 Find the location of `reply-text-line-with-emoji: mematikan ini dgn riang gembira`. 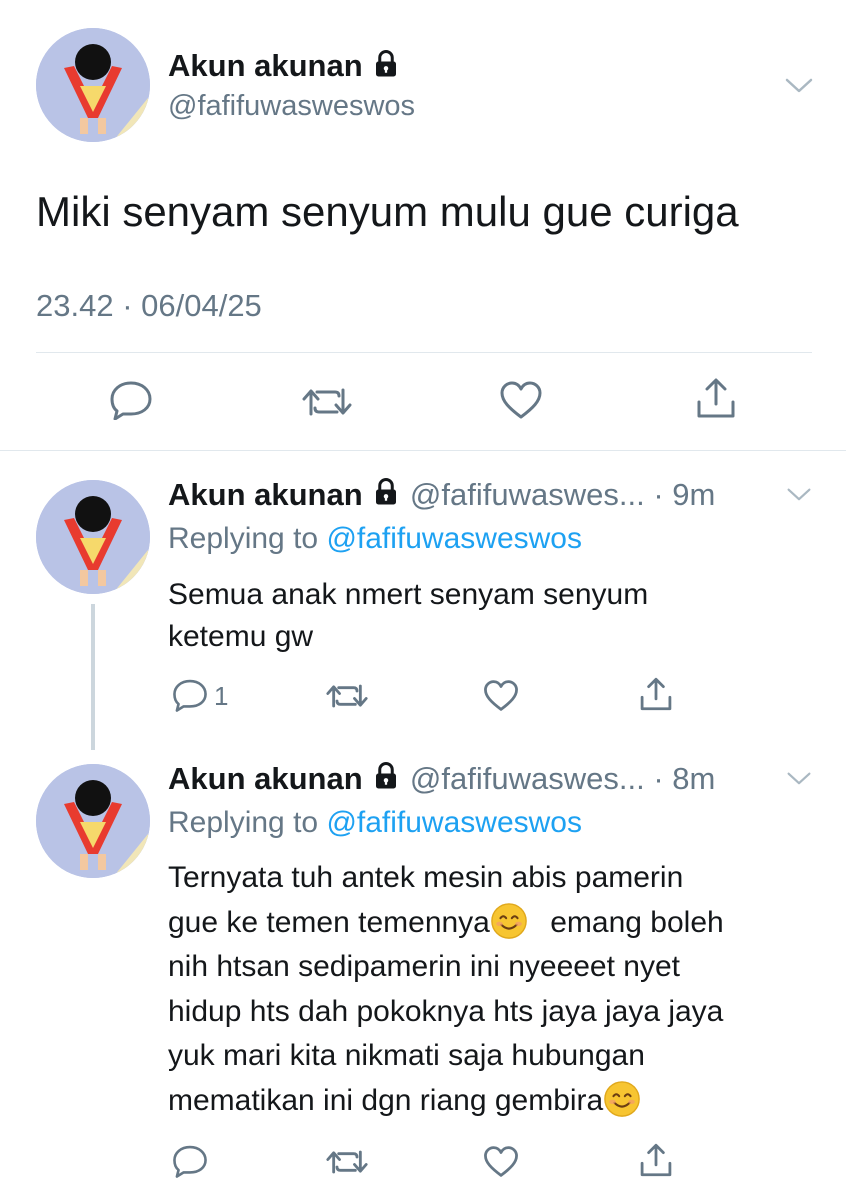

reply-text-line-with-emoji: mematikan ini dgn riang gembira is located at coordinates (446, 1101).